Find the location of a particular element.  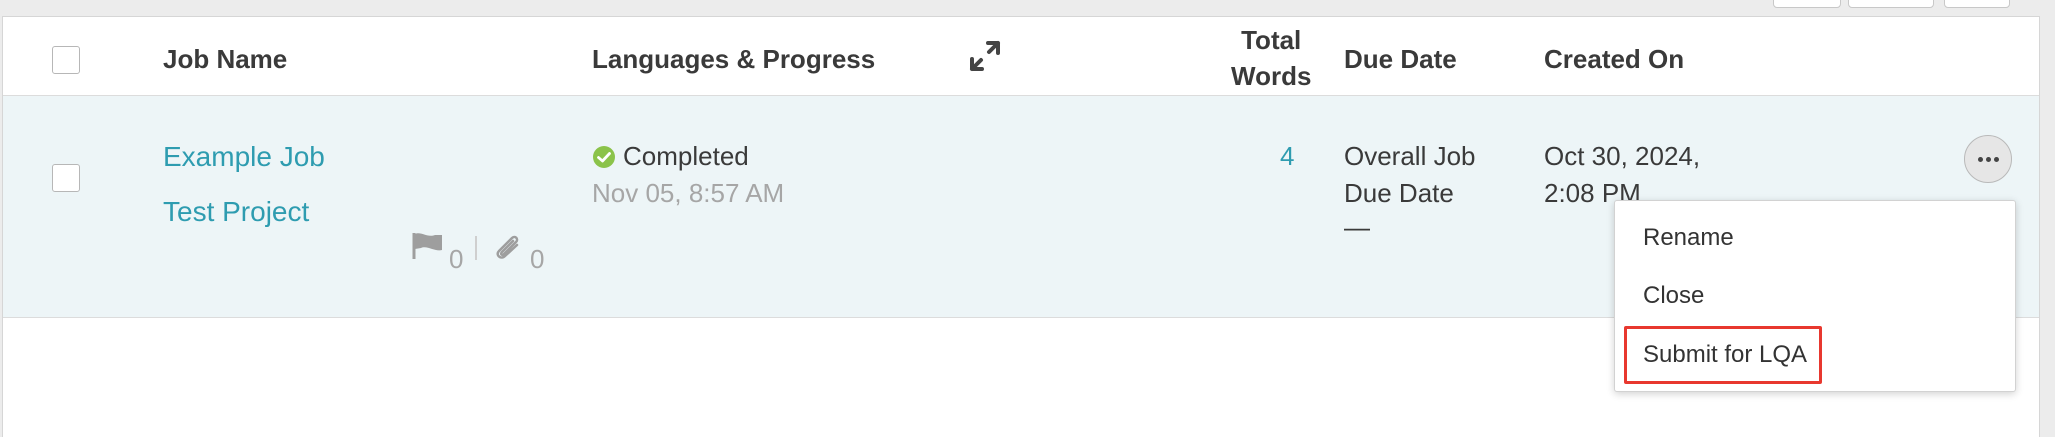

total-words-link: 4 is located at coordinates (1287, 156).